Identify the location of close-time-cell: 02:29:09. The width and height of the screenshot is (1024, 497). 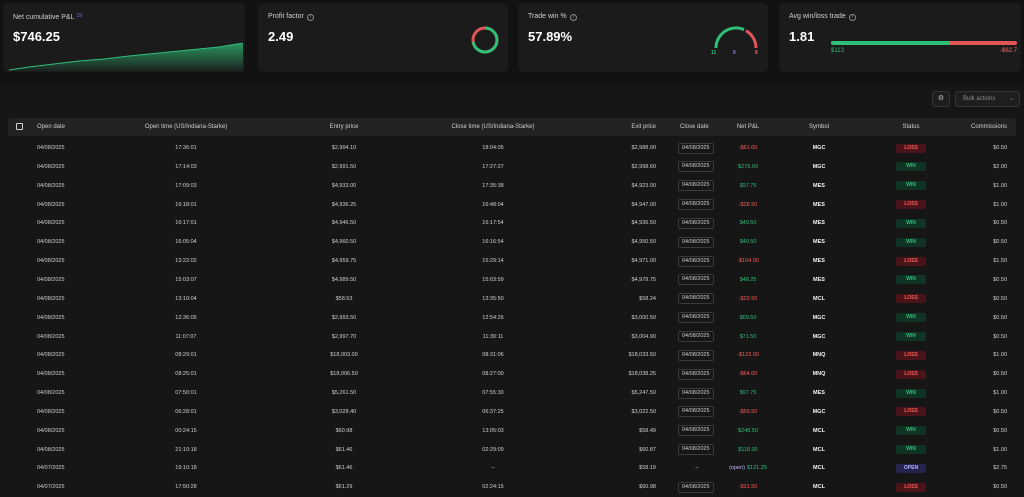
(493, 449).